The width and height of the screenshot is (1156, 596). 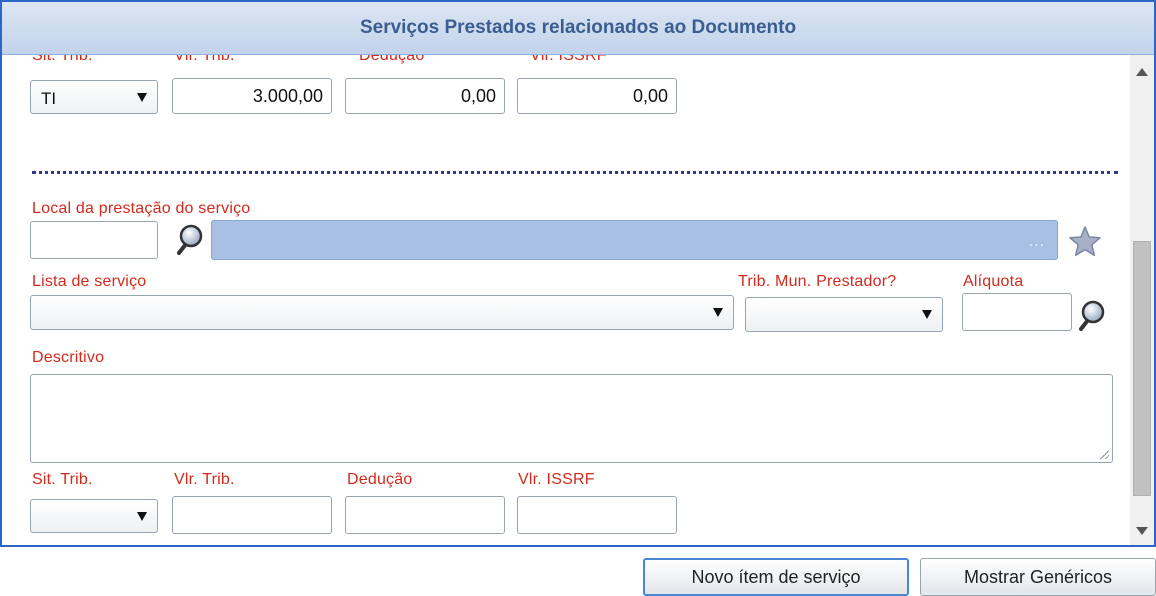 I want to click on sit-trib-label-1: Sit. Trib., so click(x=62, y=59).